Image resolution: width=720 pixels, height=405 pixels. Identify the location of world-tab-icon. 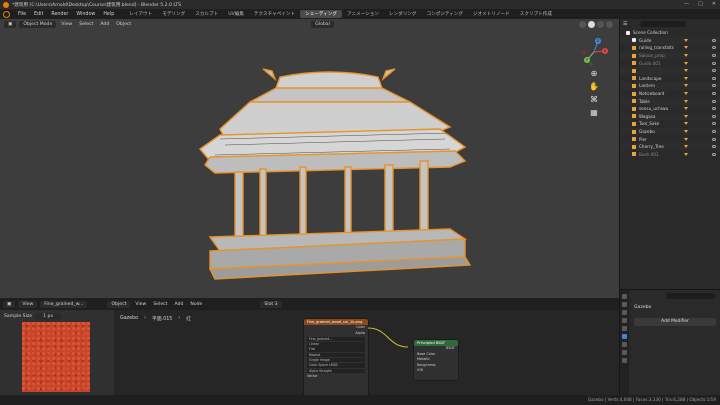
(624, 328).